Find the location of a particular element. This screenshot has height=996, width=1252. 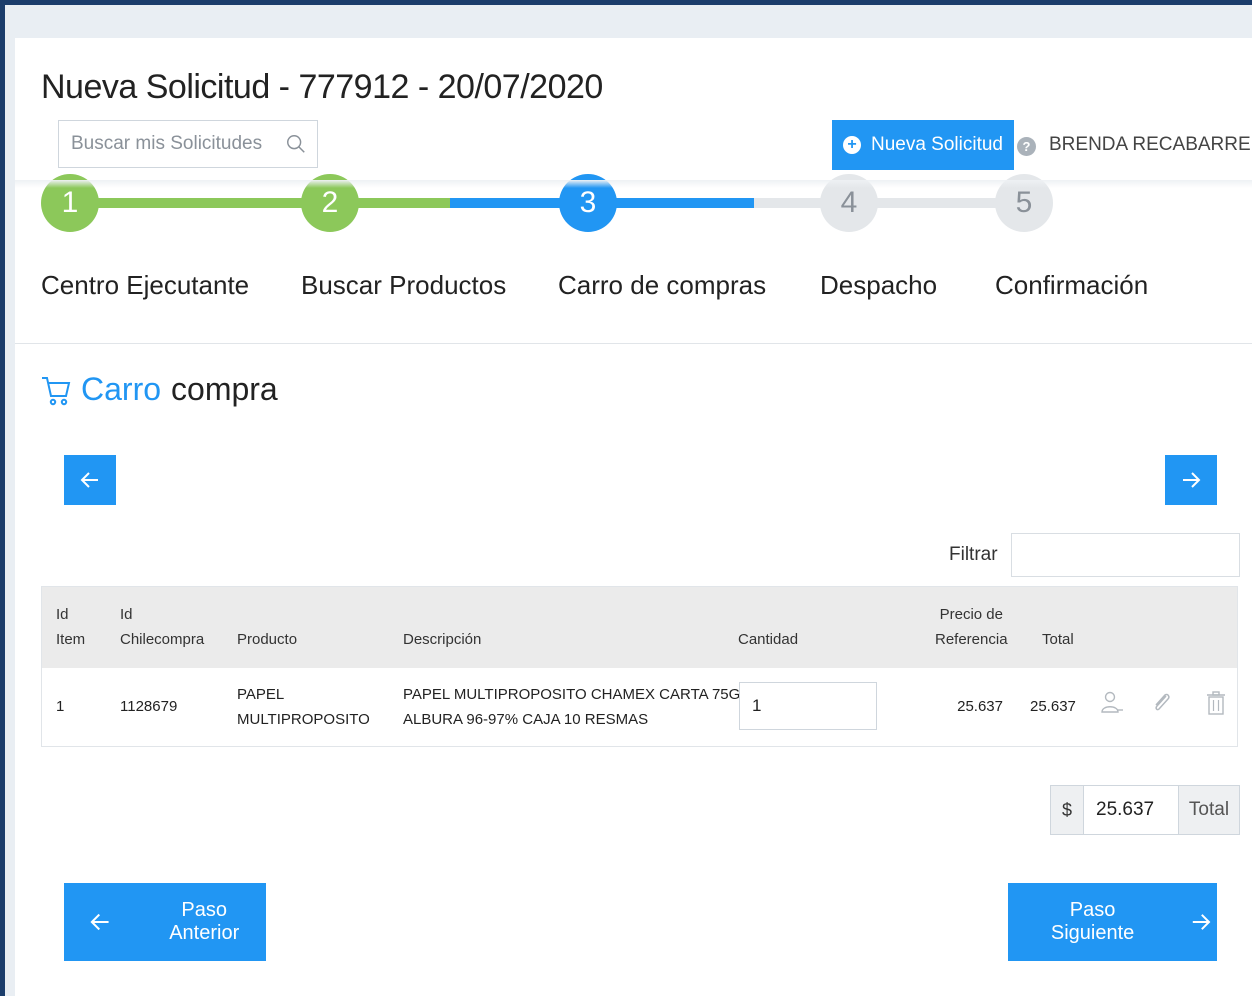

previous-step-label: Paso Anterior is located at coordinates (204, 921).